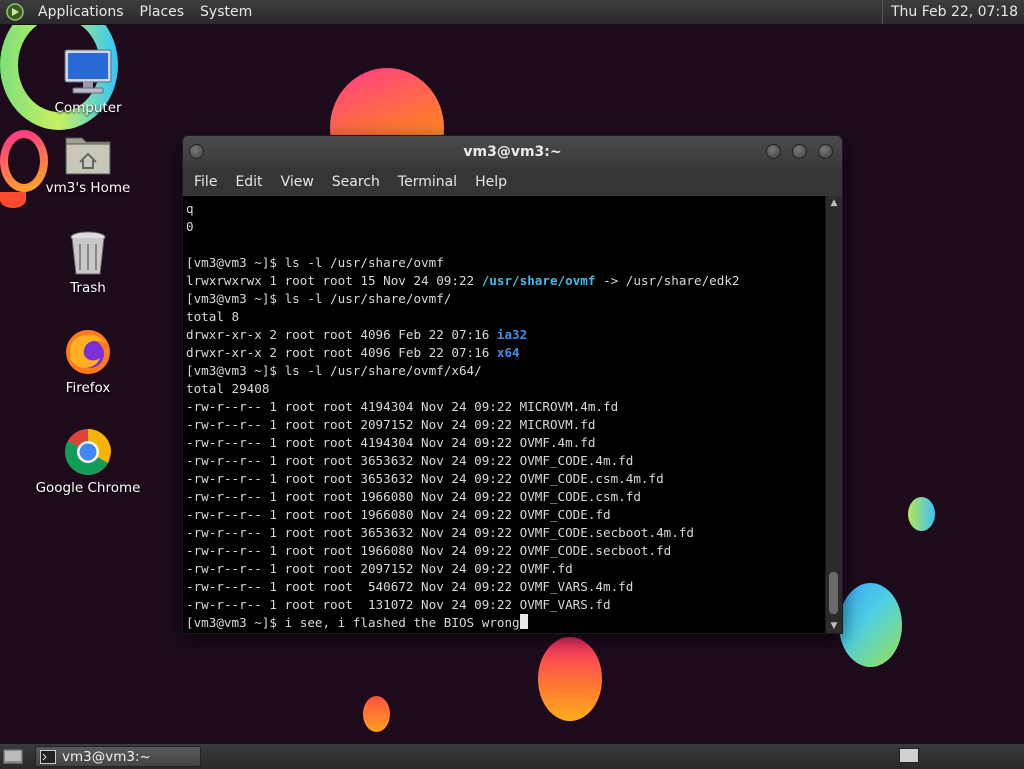  What do you see at coordinates (190, 208) in the screenshot?
I see `terminal-line-text: q` at bounding box center [190, 208].